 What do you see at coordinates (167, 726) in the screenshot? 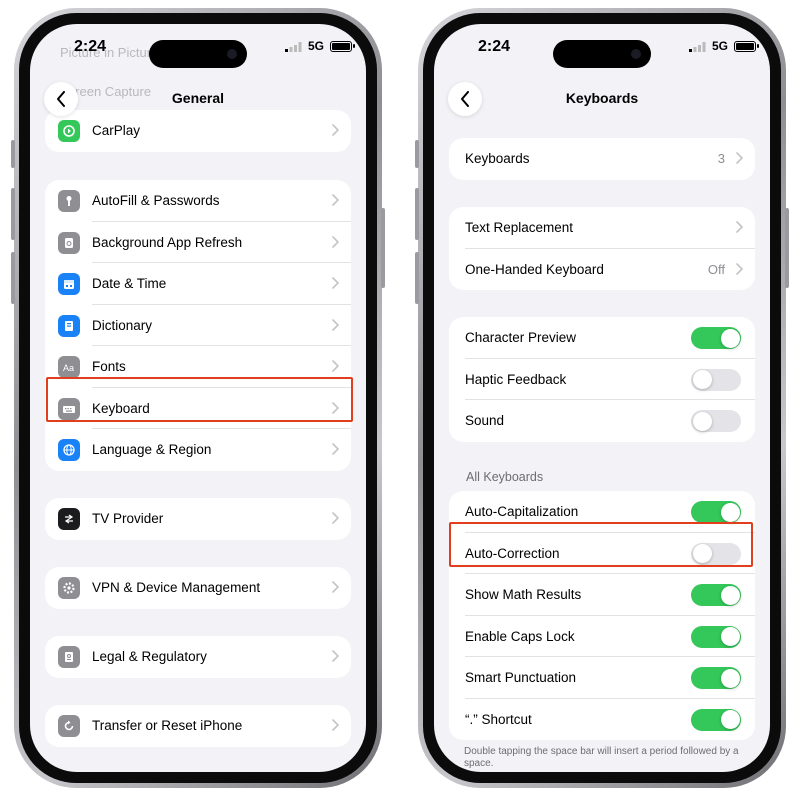
I see `row-label: Transfer or Reset iPhone` at bounding box center [167, 726].